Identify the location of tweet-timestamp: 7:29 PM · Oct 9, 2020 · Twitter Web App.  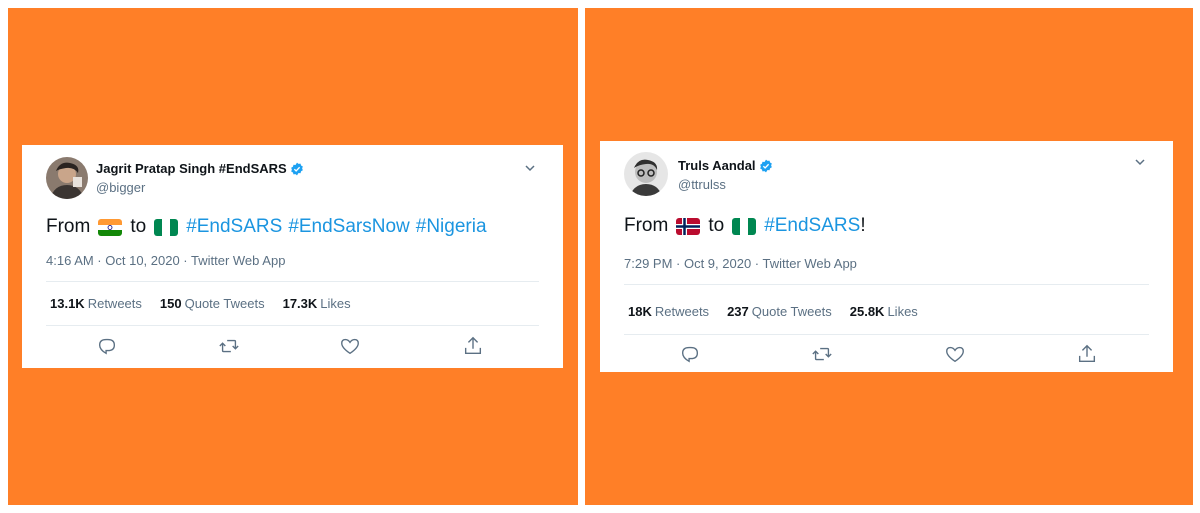
(740, 263).